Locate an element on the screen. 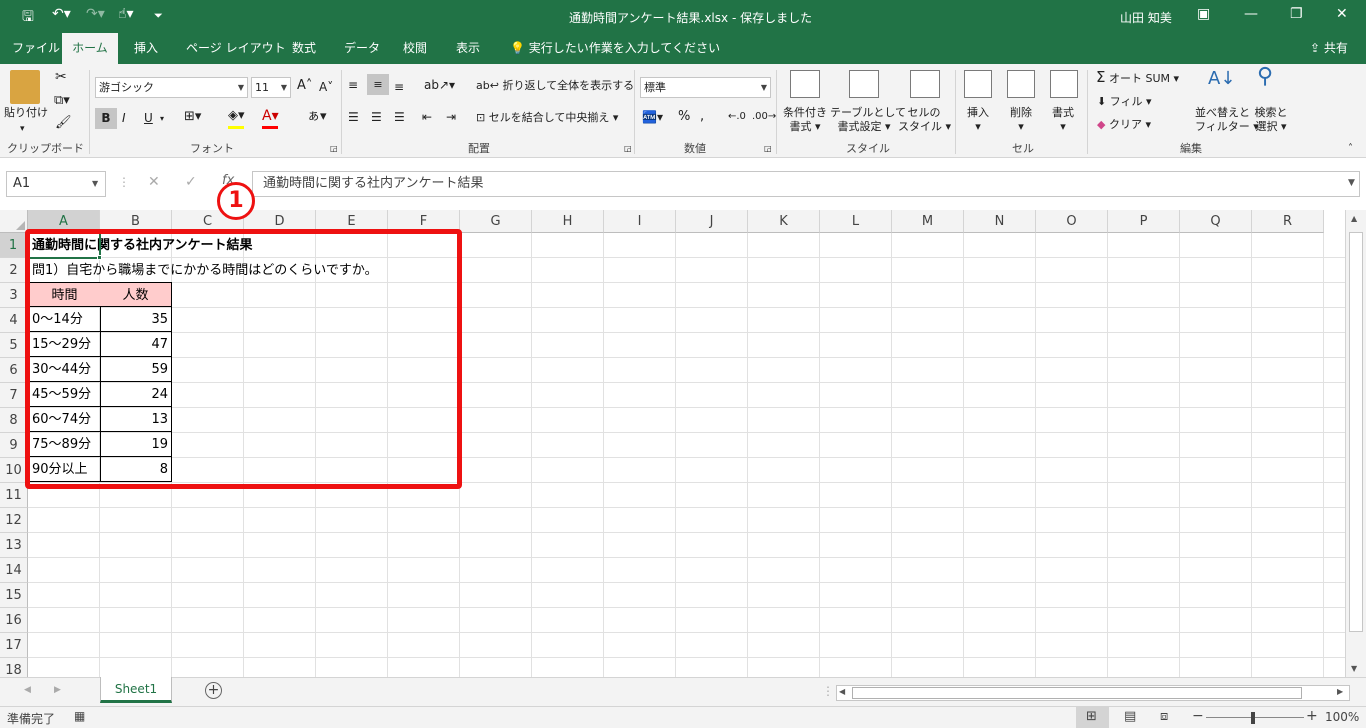  column-header: G is located at coordinates (496, 221).